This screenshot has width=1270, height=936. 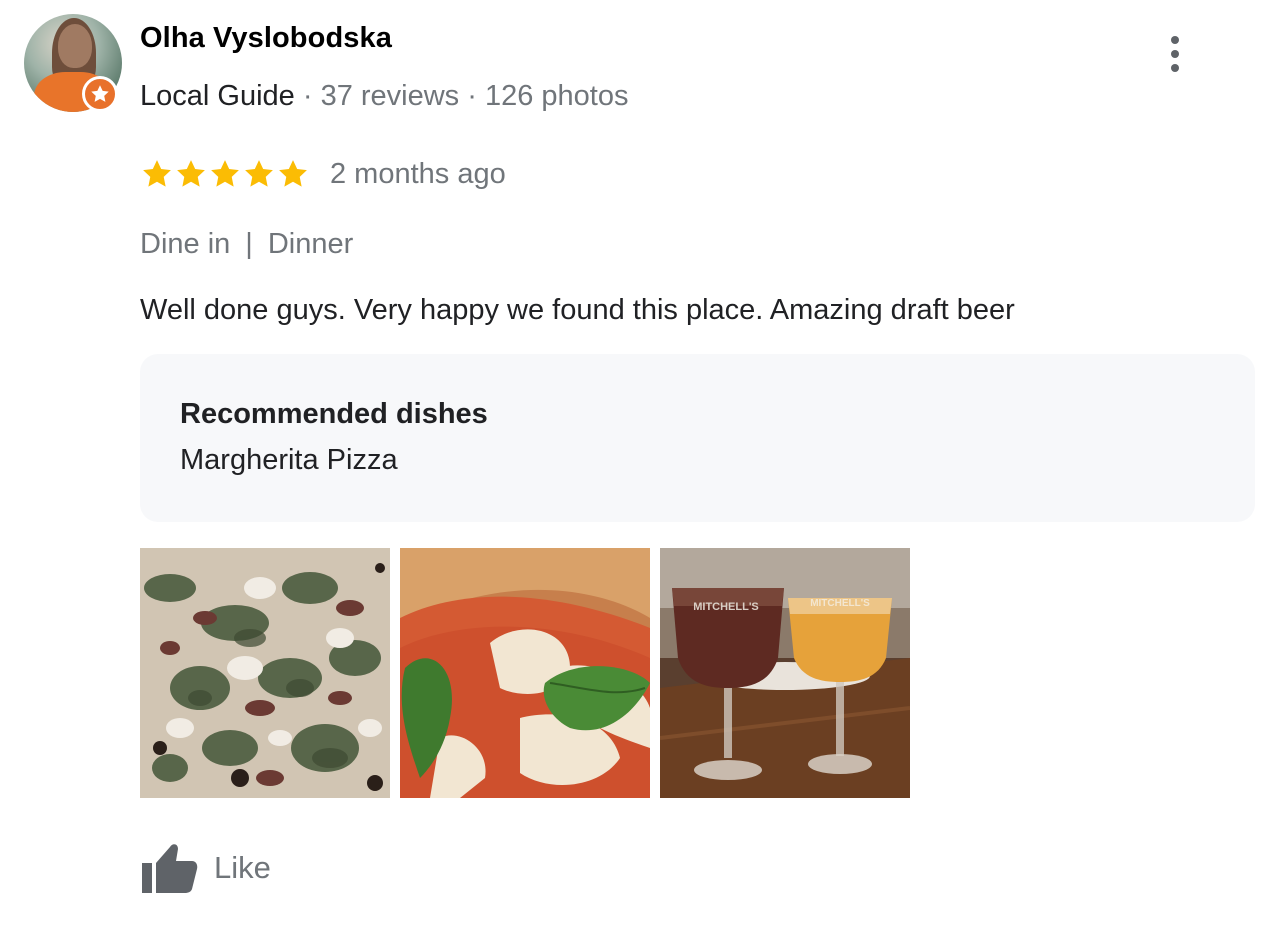 What do you see at coordinates (185, 244) in the screenshot?
I see `service-type: Dine in` at bounding box center [185, 244].